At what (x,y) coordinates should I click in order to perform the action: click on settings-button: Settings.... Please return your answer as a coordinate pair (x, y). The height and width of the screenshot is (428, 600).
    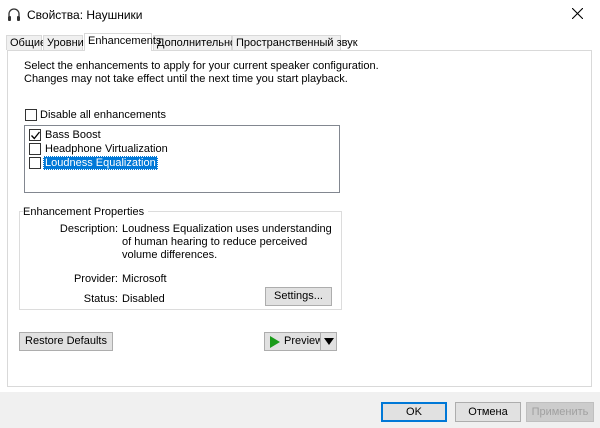
    Looking at the image, I should click on (298, 296).